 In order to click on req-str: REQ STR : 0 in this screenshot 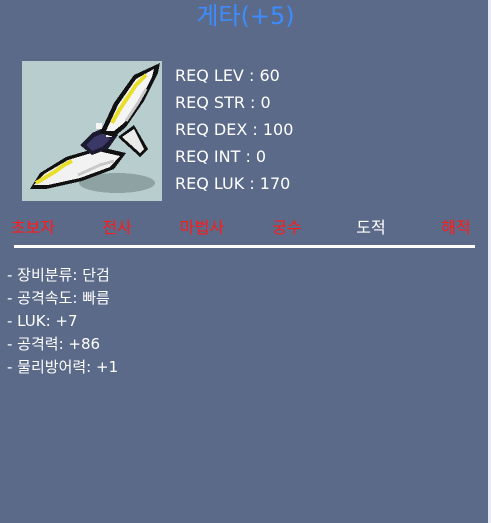, I will do `click(223, 102)`.